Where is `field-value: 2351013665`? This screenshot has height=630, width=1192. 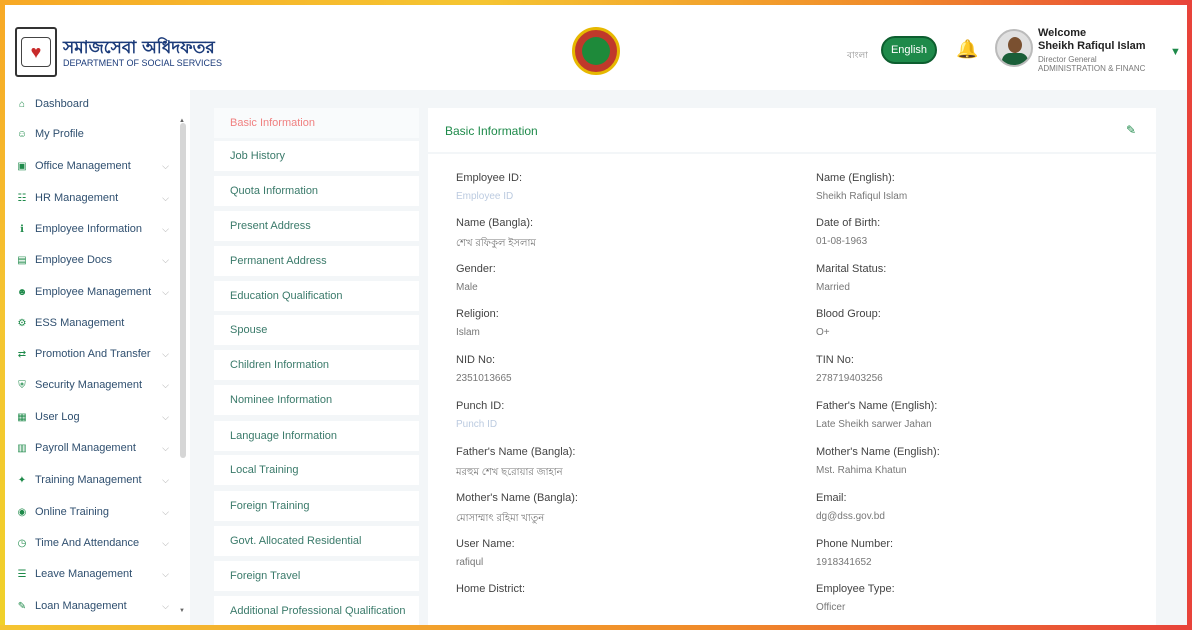
field-value: 2351013665 is located at coordinates (484, 378).